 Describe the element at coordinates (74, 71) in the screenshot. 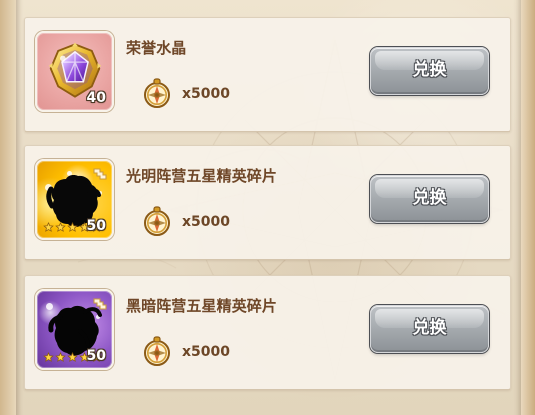

I see `item-icon-frame: 40` at that location.